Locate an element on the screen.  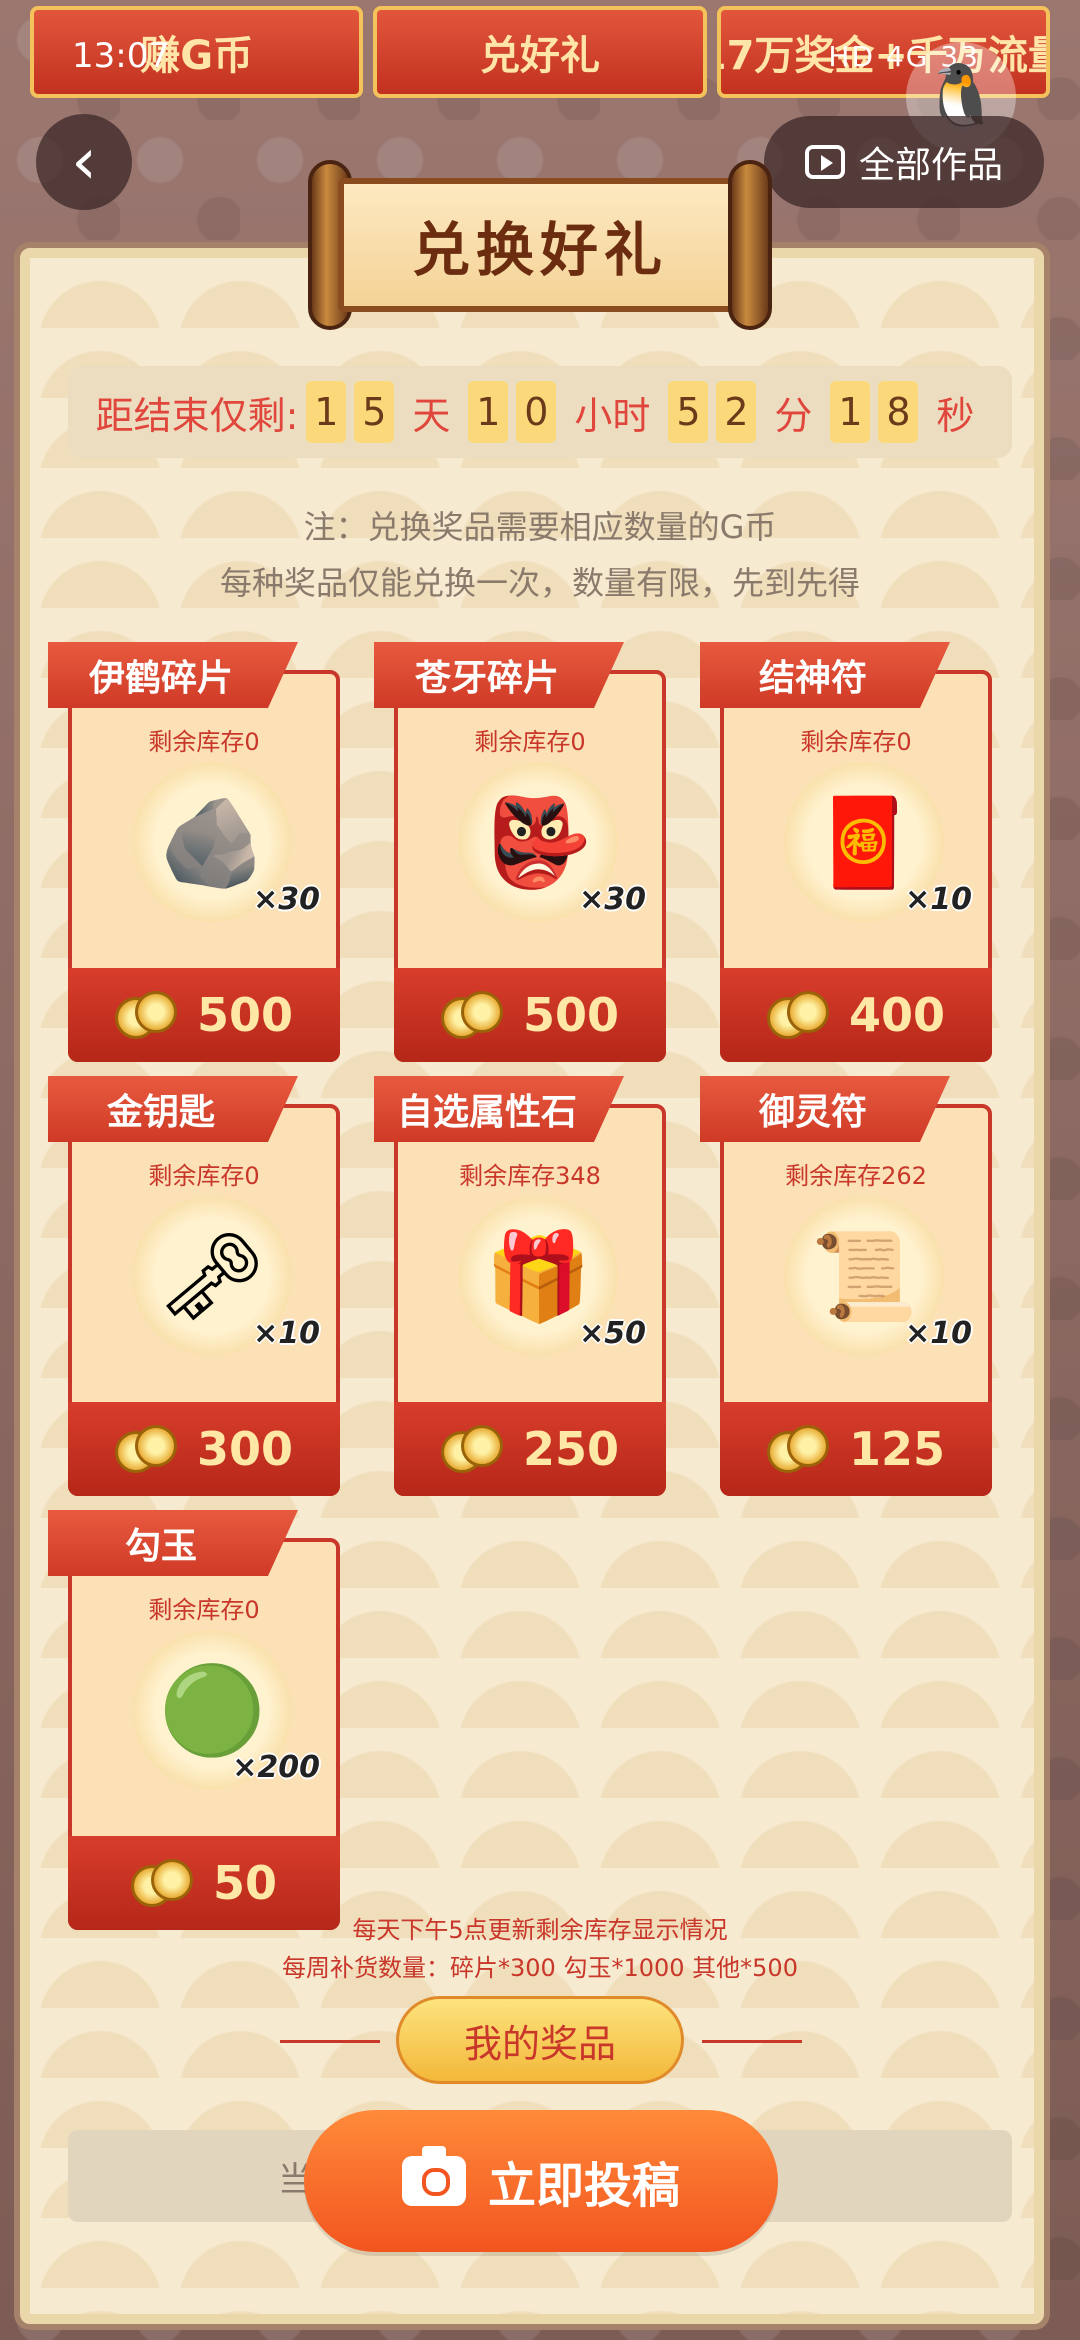
reward-price: 125 is located at coordinates (856, 1449).